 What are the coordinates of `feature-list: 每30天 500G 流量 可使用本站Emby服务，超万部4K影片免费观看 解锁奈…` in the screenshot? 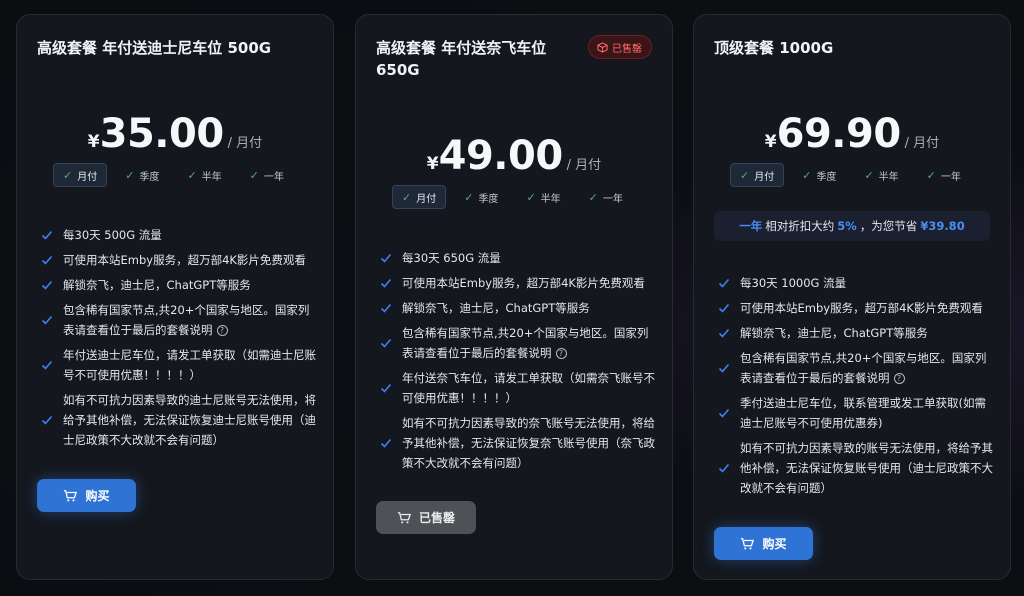 It's located at (179, 340).